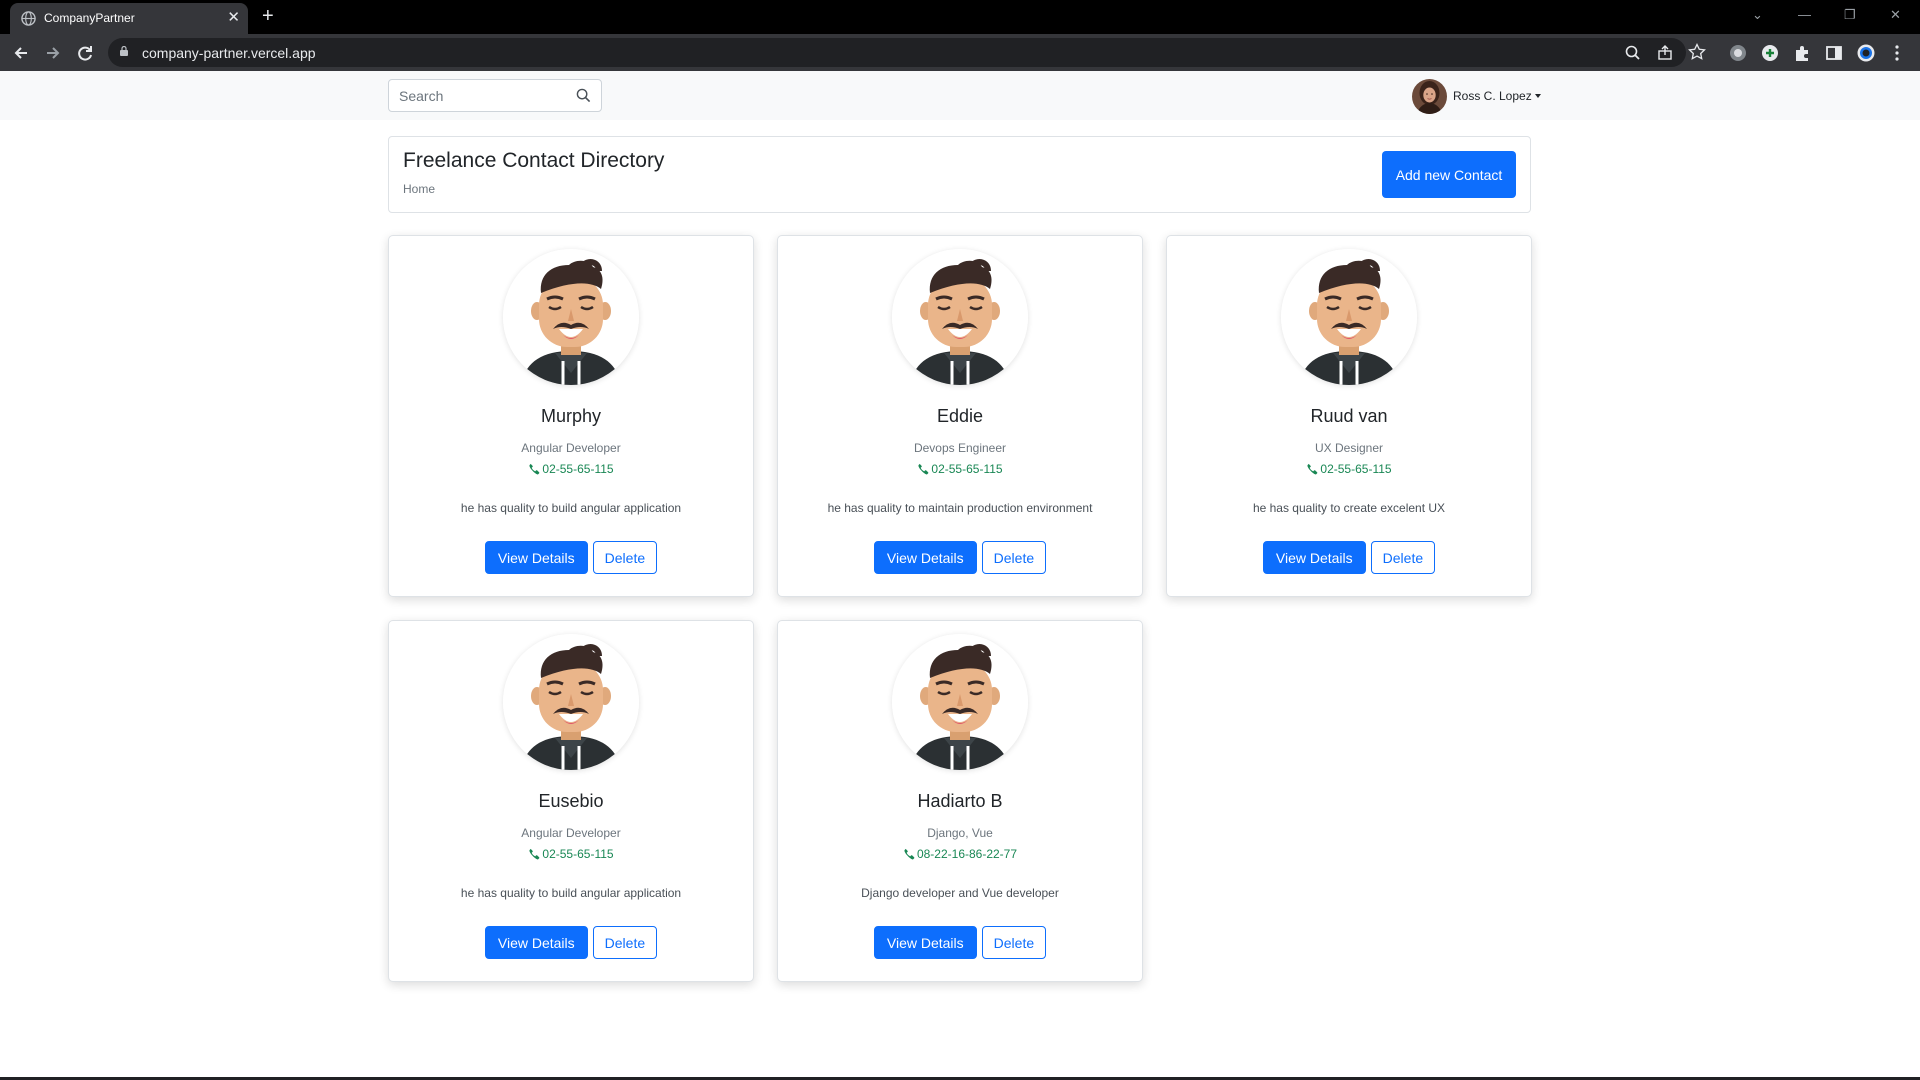  I want to click on contact-role: UX Designer, so click(1349, 448).